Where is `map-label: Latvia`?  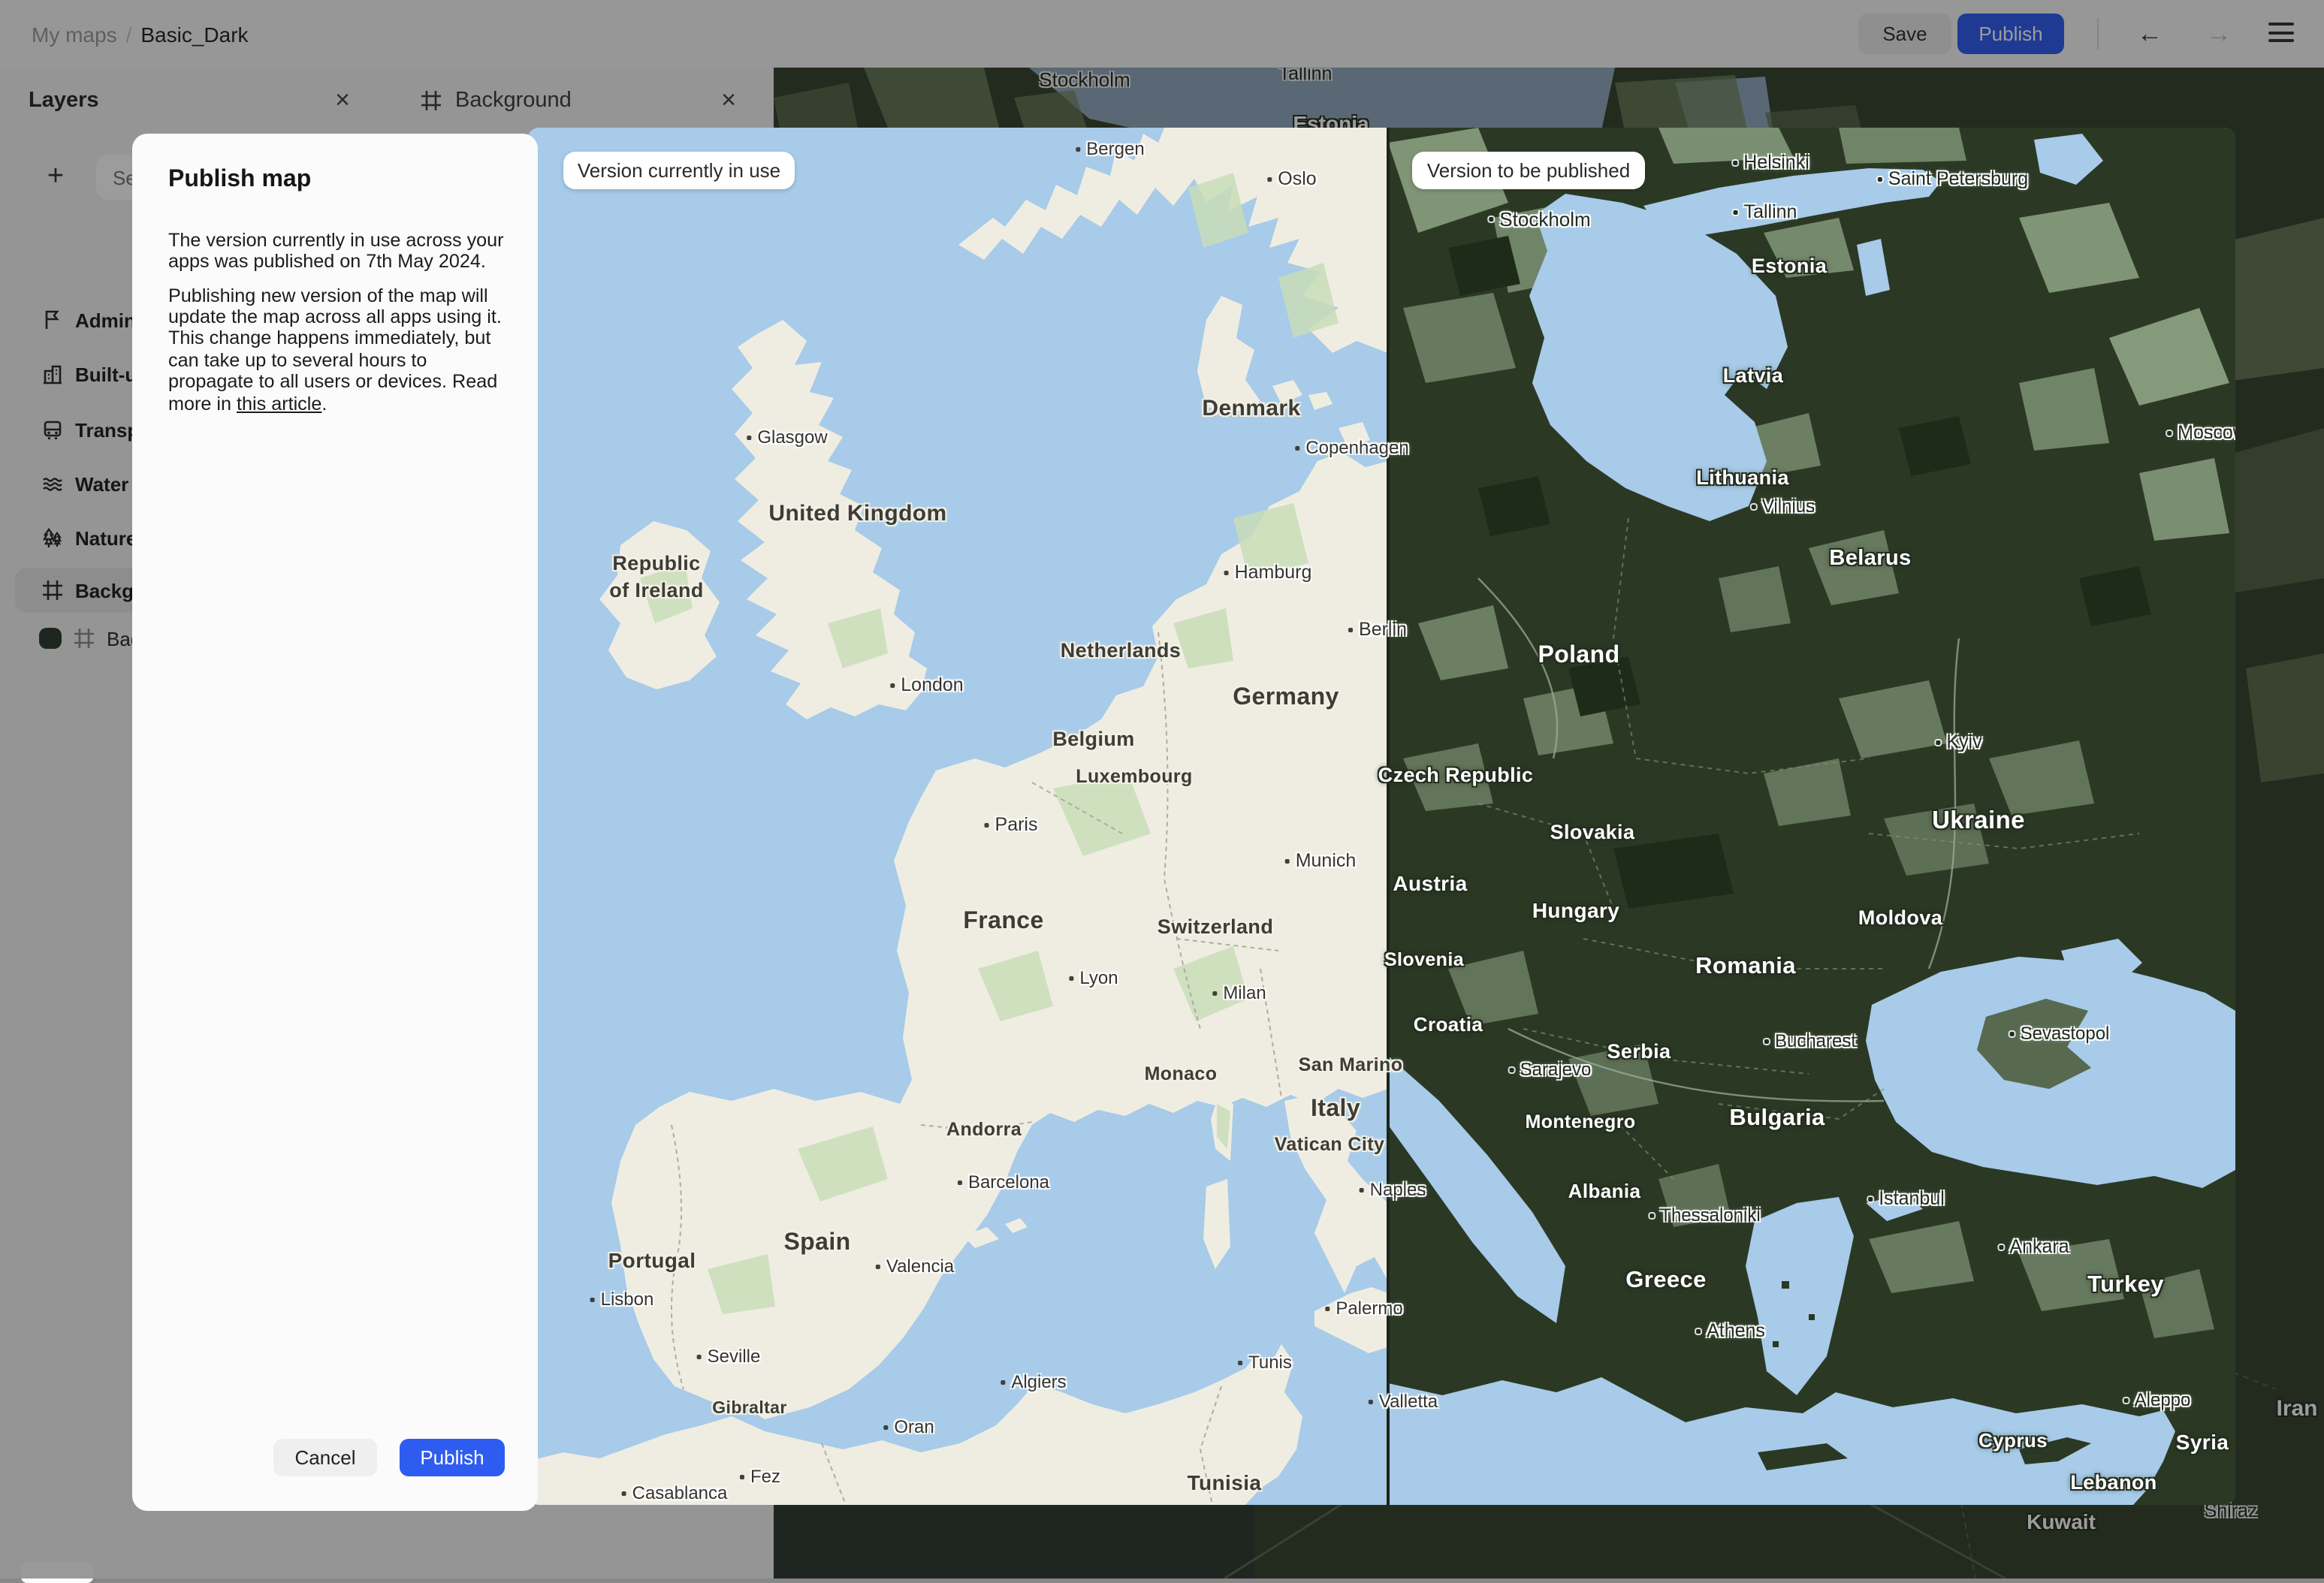 map-label: Latvia is located at coordinates (1753, 375).